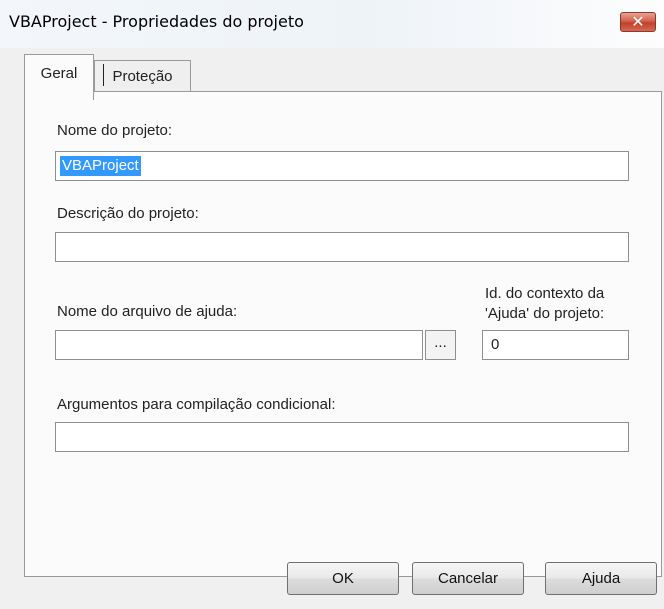  Describe the element at coordinates (545, 293) in the screenshot. I see `help-context-label-line1: Id. do contexto da` at that location.